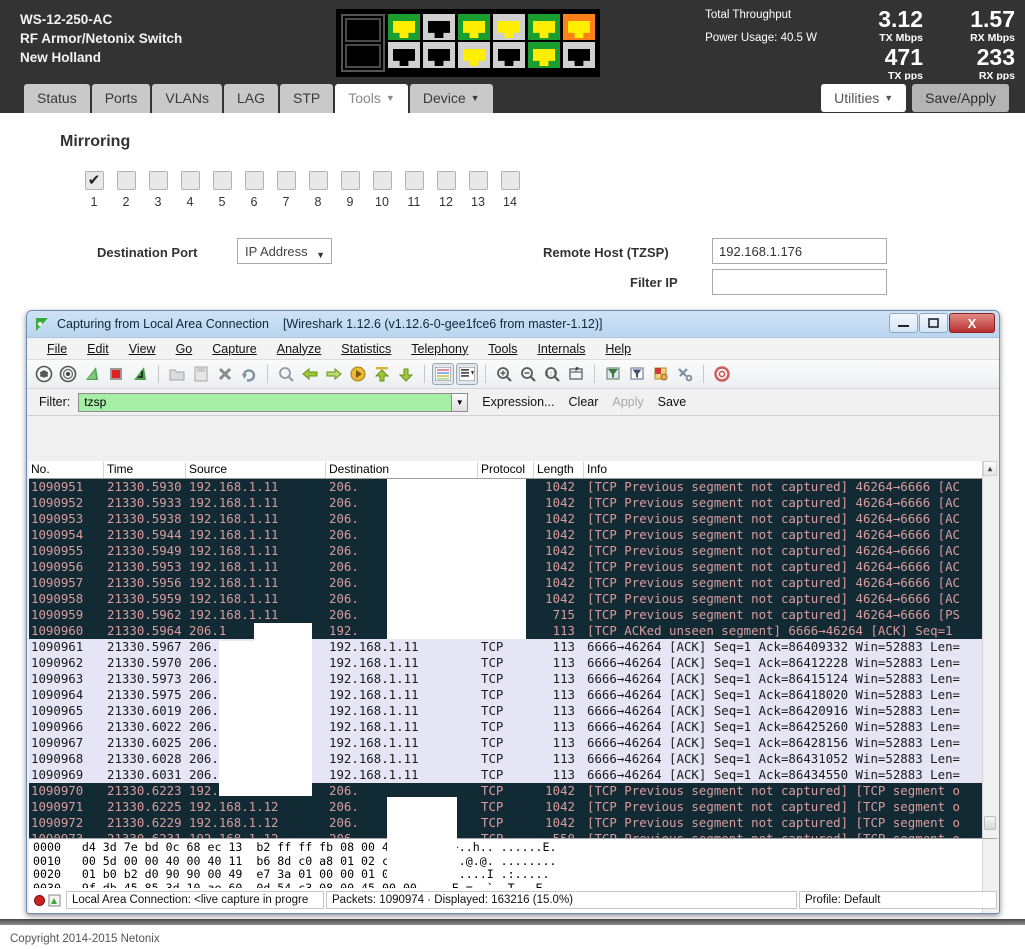 This screenshot has width=1025, height=949. Describe the element at coordinates (799, 282) in the screenshot. I see `filter-ip-input` at that location.